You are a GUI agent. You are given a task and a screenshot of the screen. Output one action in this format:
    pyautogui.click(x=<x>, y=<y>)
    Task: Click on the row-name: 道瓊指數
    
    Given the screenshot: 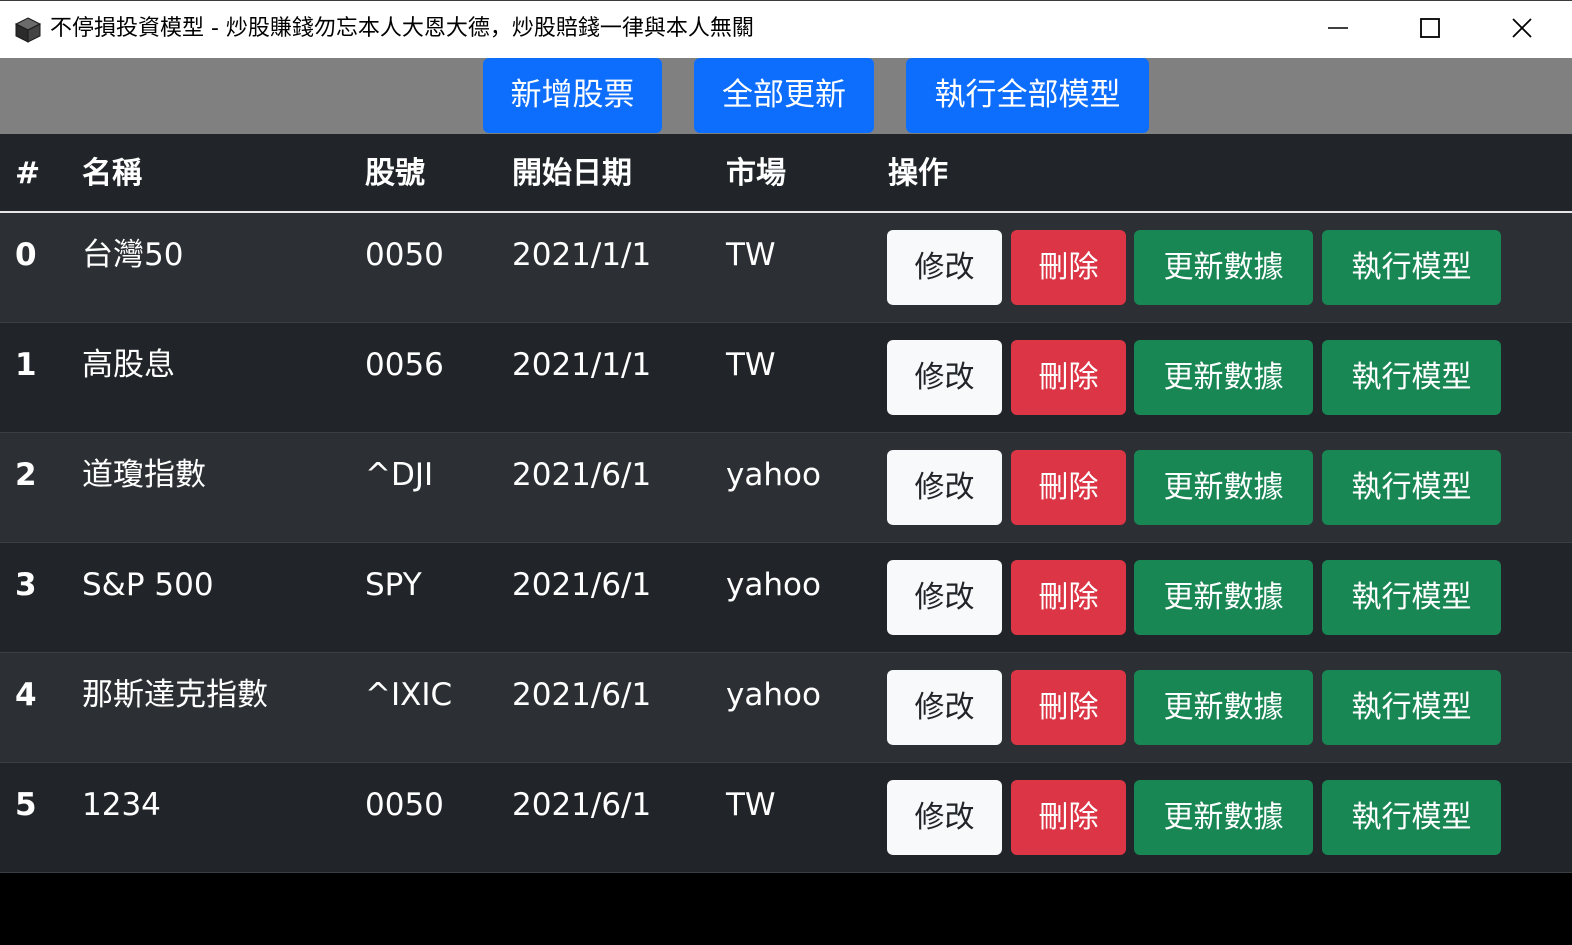 What is the action you would take?
    pyautogui.click(x=144, y=475)
    